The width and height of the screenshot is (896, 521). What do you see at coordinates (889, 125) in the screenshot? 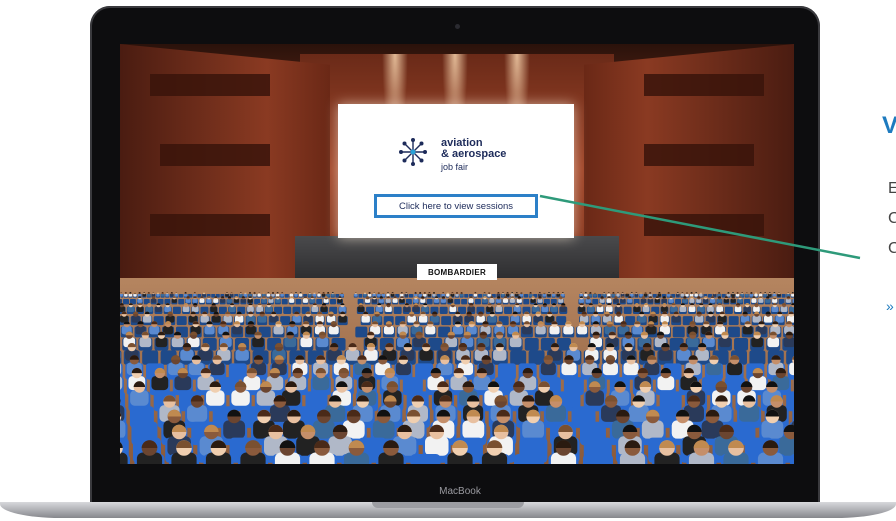
I see `side-heading: V` at bounding box center [889, 125].